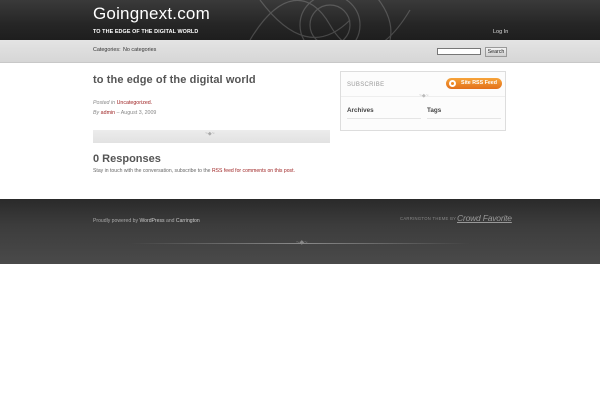  I want to click on category-link: Uncategorized., so click(135, 103).